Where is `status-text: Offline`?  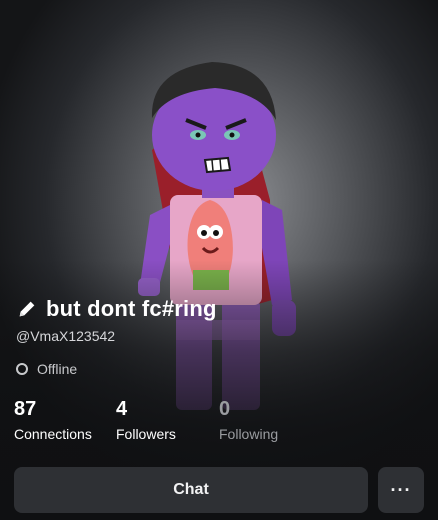
status-text: Offline is located at coordinates (57, 369).